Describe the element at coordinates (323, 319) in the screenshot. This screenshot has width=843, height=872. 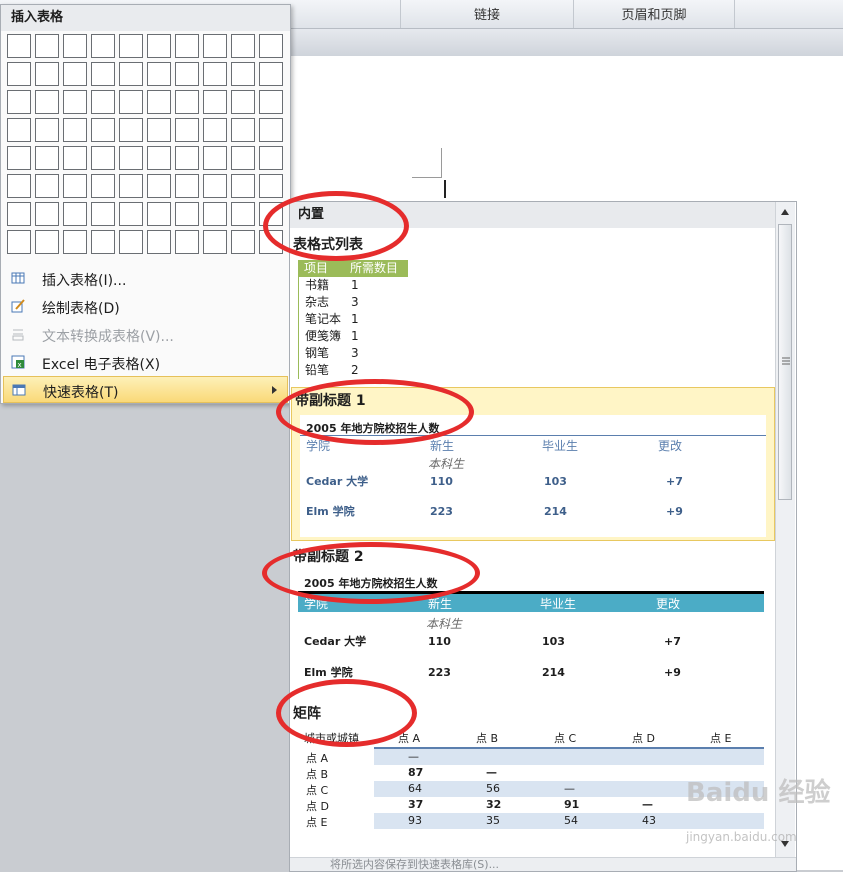
I see `cell: 笔记本` at that location.